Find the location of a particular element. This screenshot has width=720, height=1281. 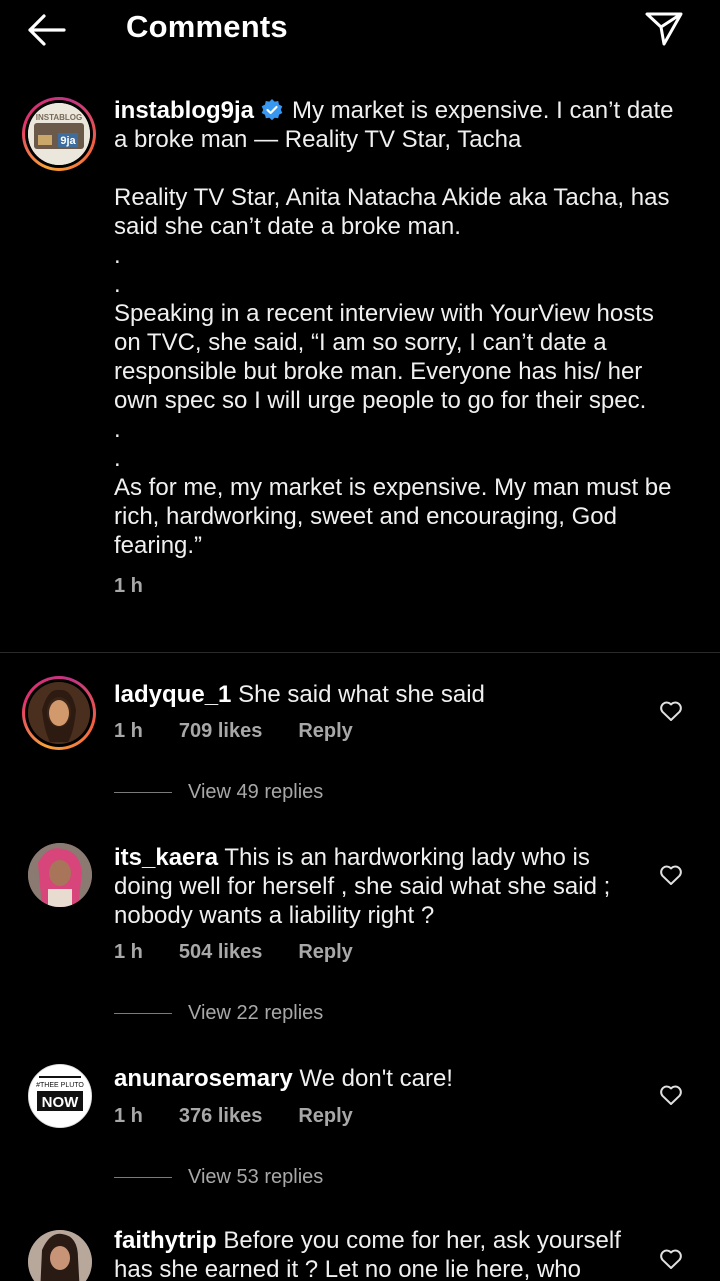

instablog-logo-icon: INSTABLOG 9ja is located at coordinates (59, 134).